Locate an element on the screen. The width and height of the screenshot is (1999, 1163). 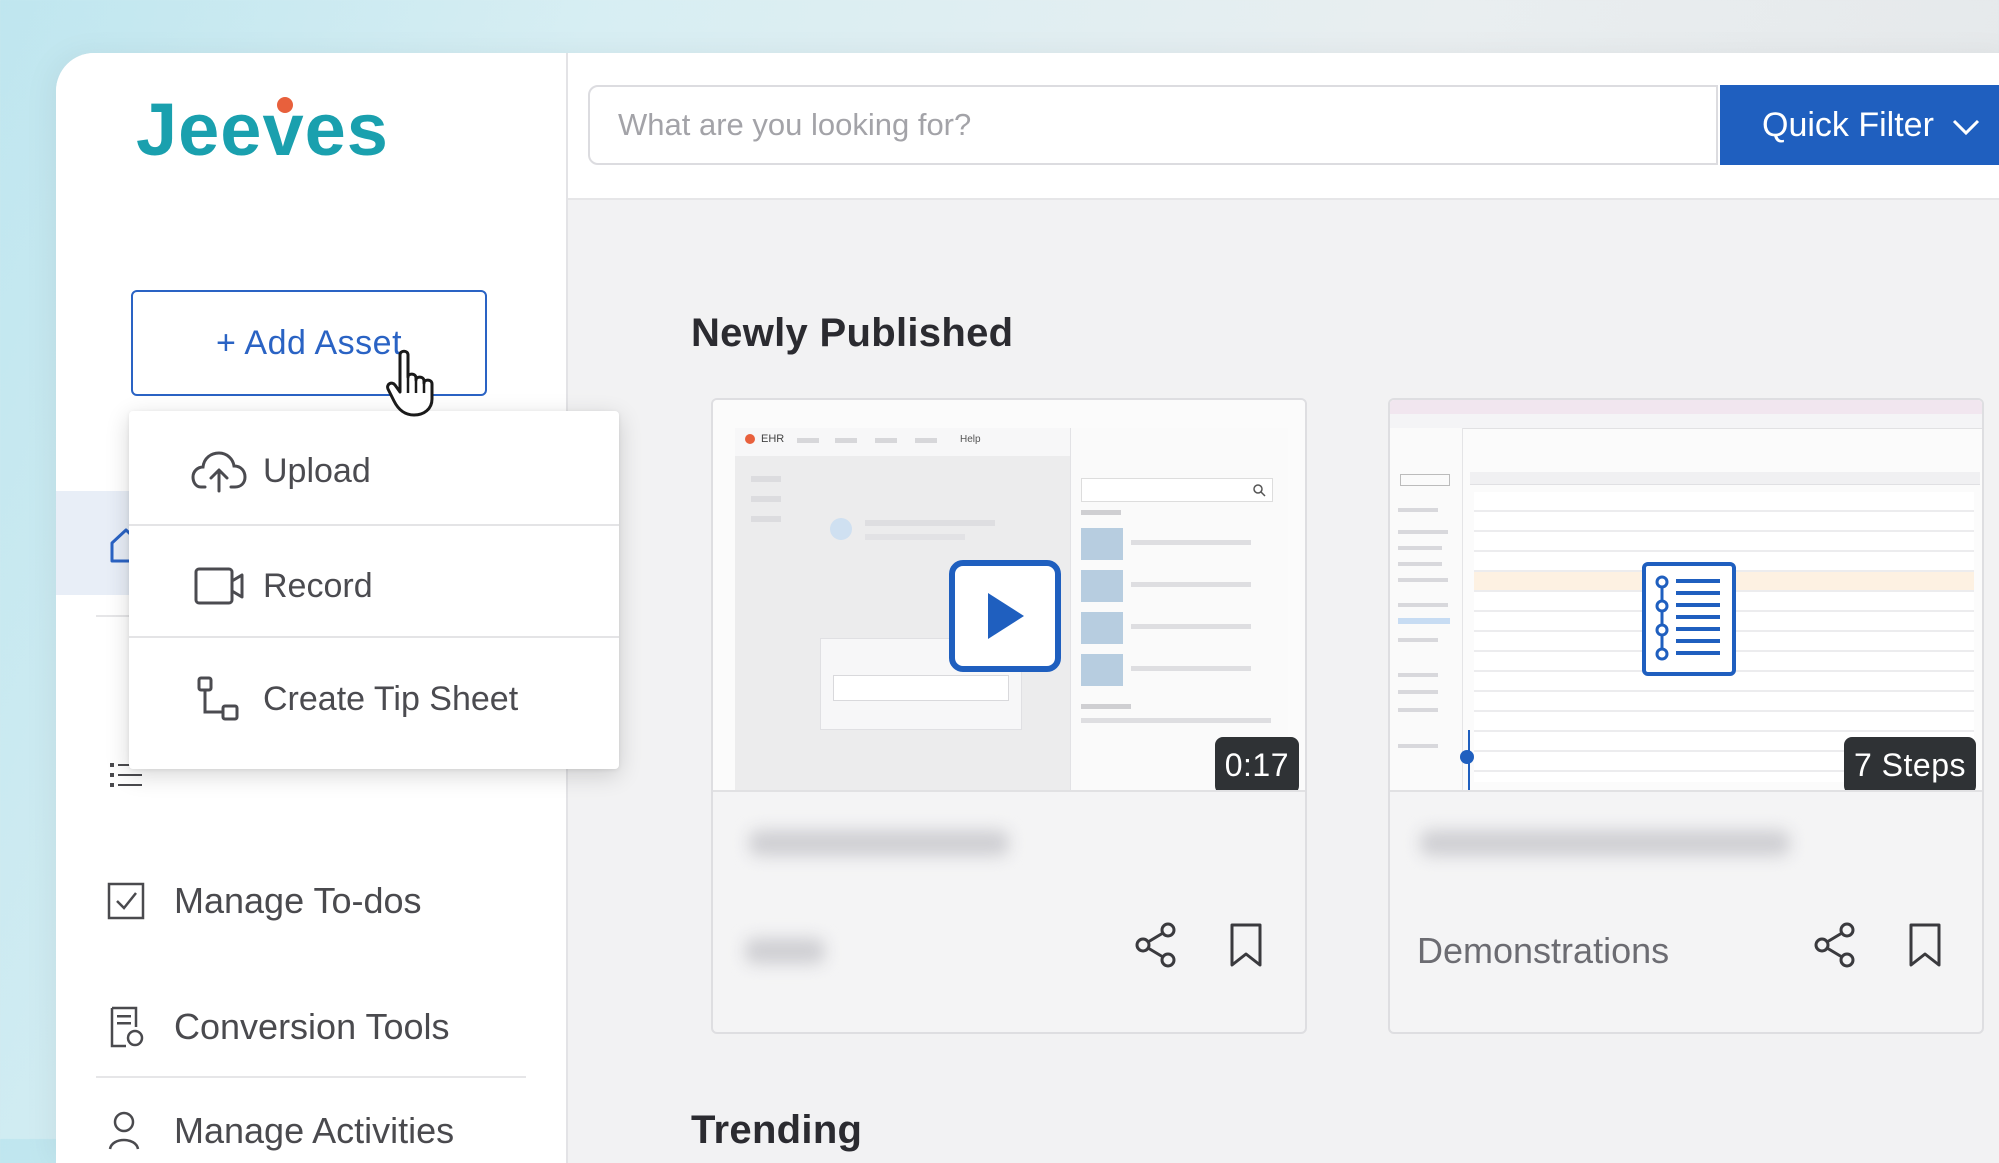
dropdown-item-create-tip-sheet: Create Tip Sheet is located at coordinates (374, 699).